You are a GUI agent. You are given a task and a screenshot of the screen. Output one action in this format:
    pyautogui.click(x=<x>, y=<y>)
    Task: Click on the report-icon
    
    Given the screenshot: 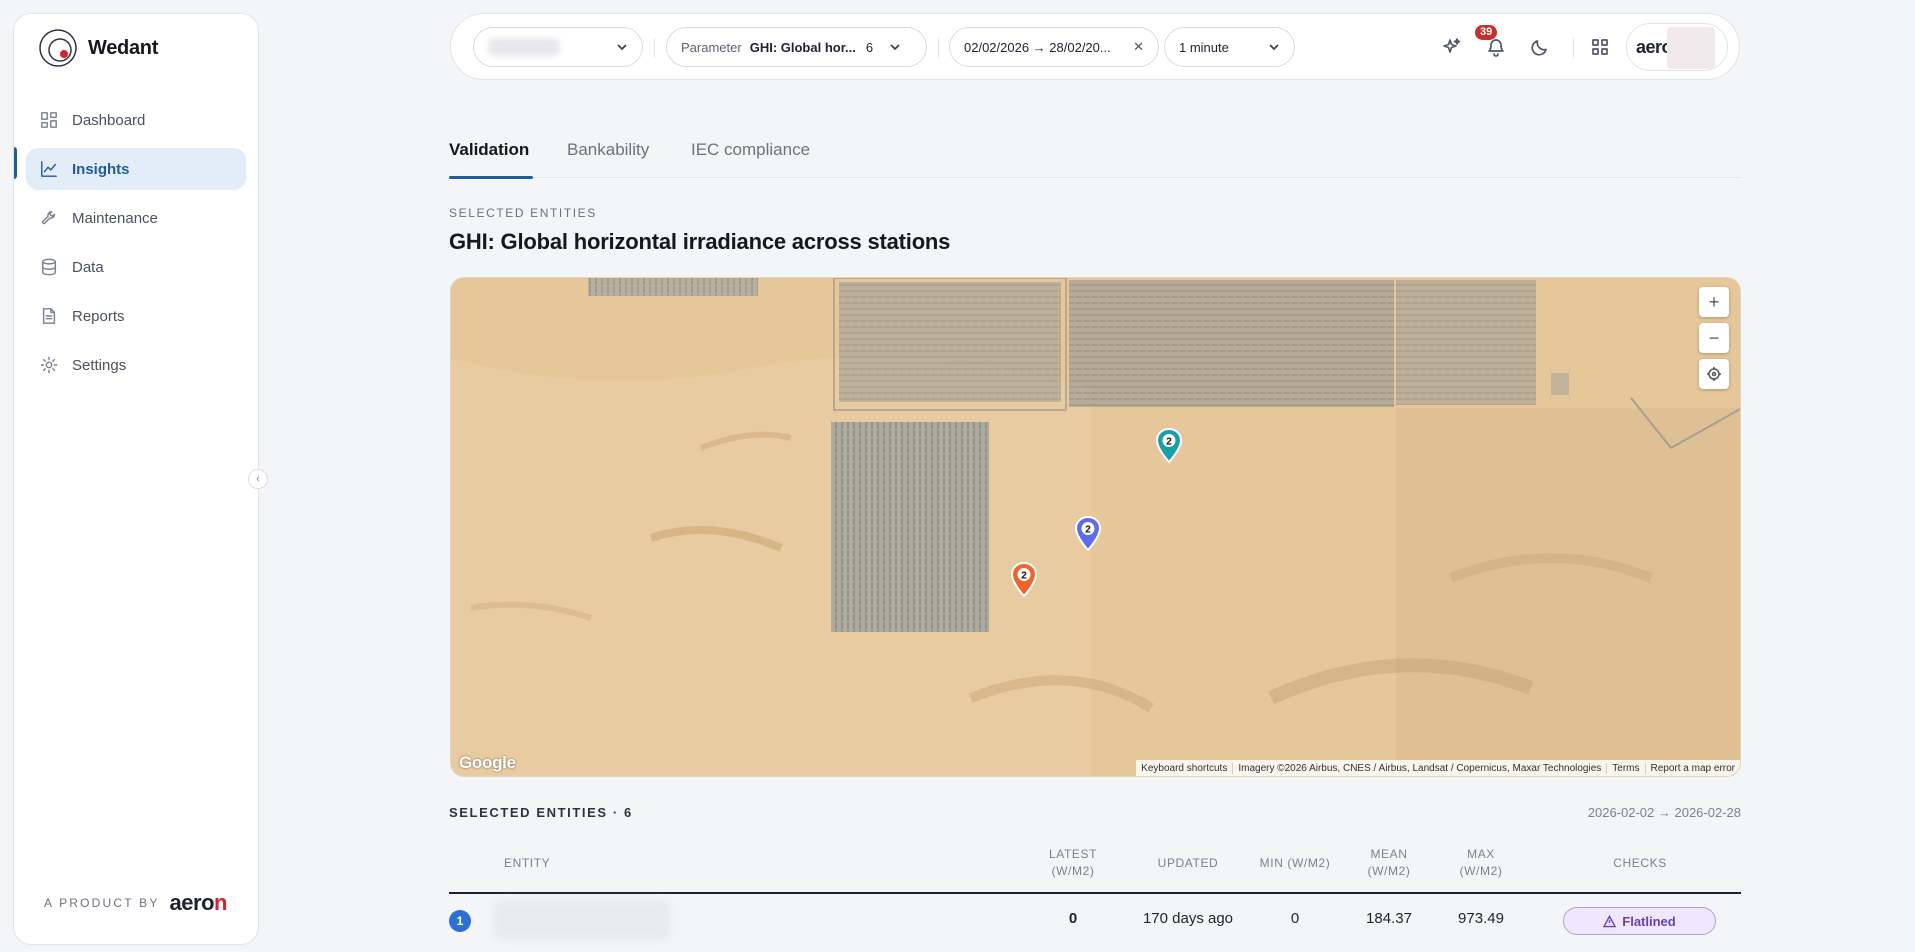 What is the action you would take?
    pyautogui.click(x=49, y=316)
    